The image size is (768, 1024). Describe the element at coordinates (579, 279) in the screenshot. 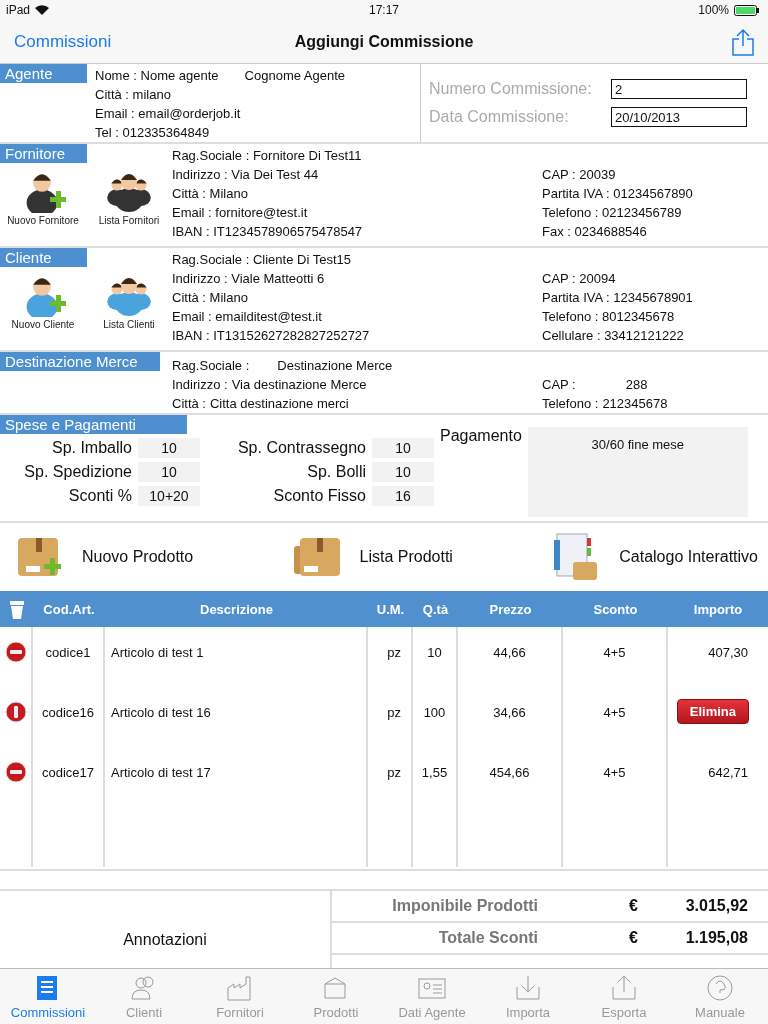

I see `detail-line: CAP : 20094` at that location.